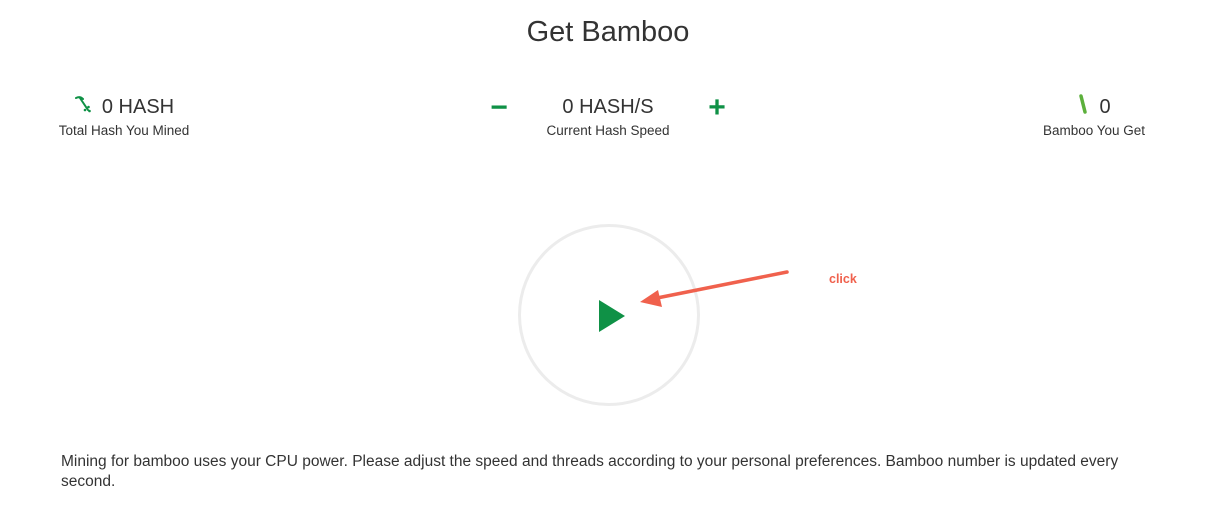 The height and width of the screenshot is (506, 1212). I want to click on annotation-arrow-icon, so click(714, 288).